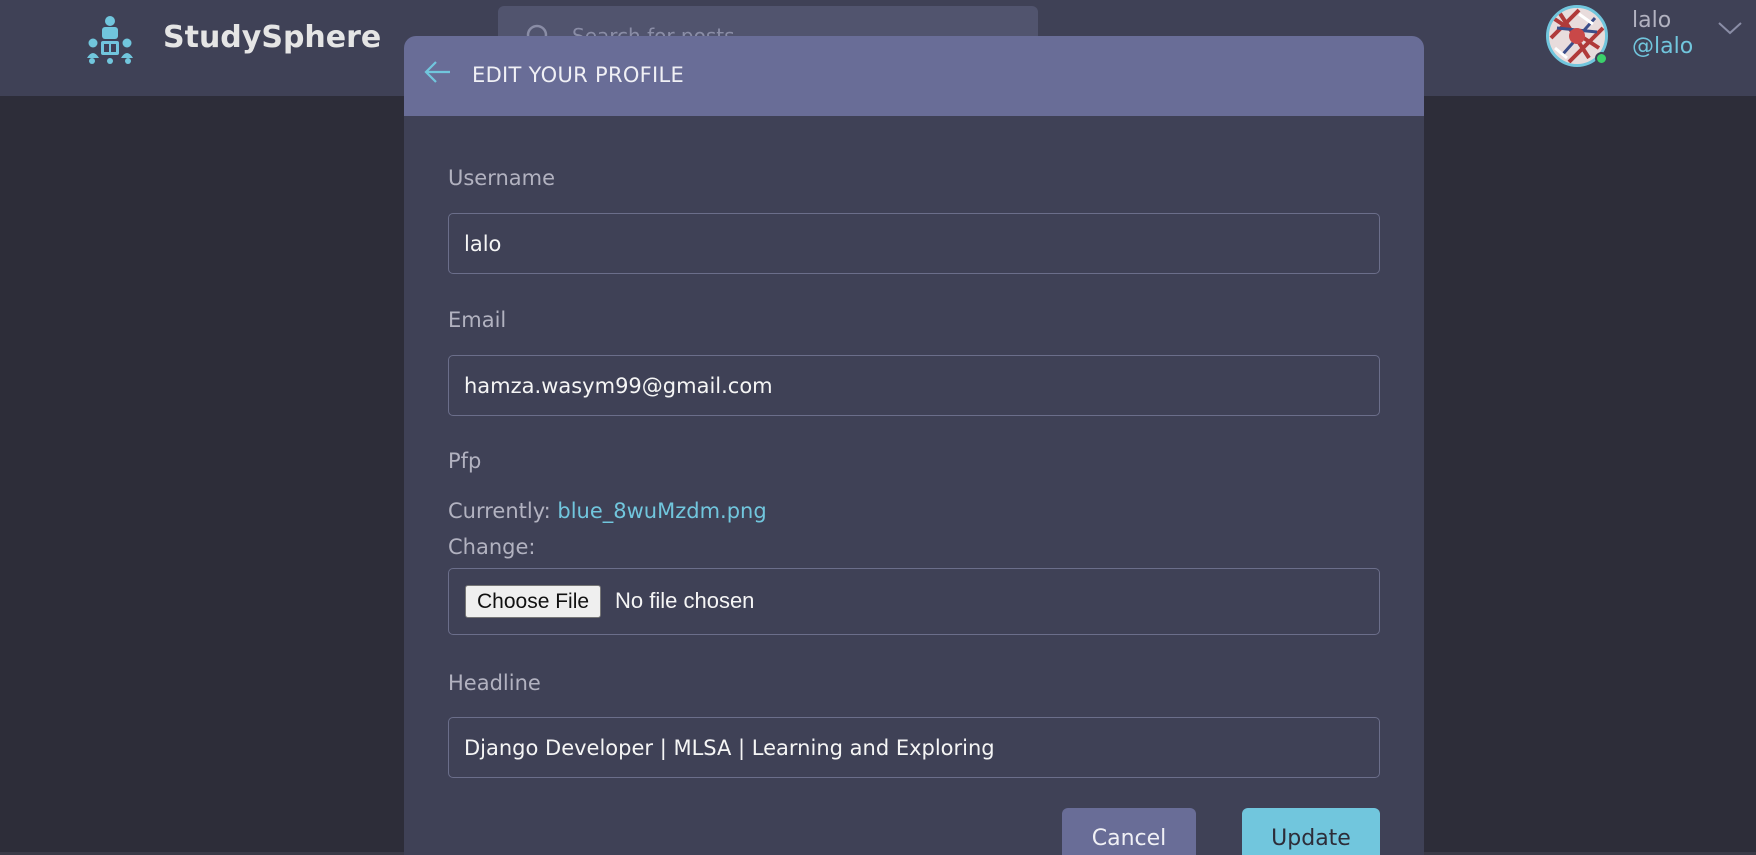  What do you see at coordinates (1129, 831) in the screenshot?
I see `cancel-button: Cancel` at bounding box center [1129, 831].